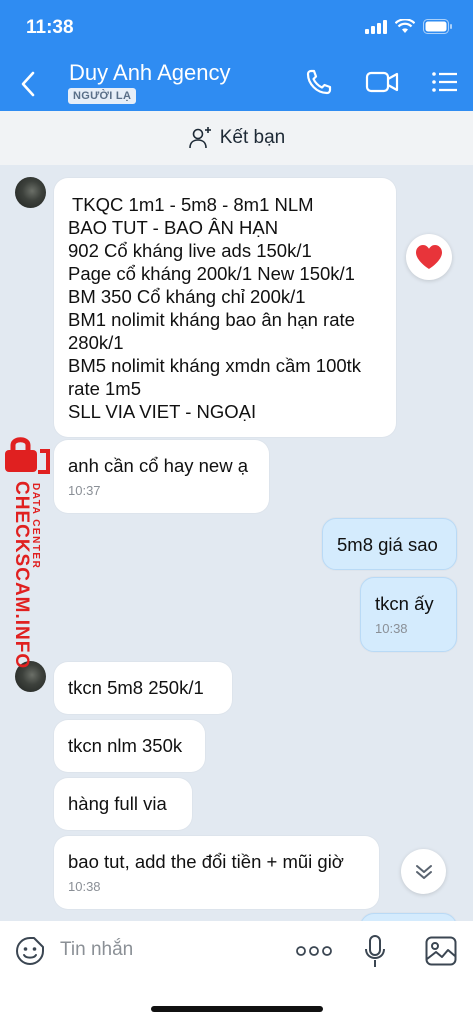 The image size is (473, 1024). Describe the element at coordinates (21, 575) in the screenshot. I see `watermark-main-text: CHECKSCAM.INFO` at that location.